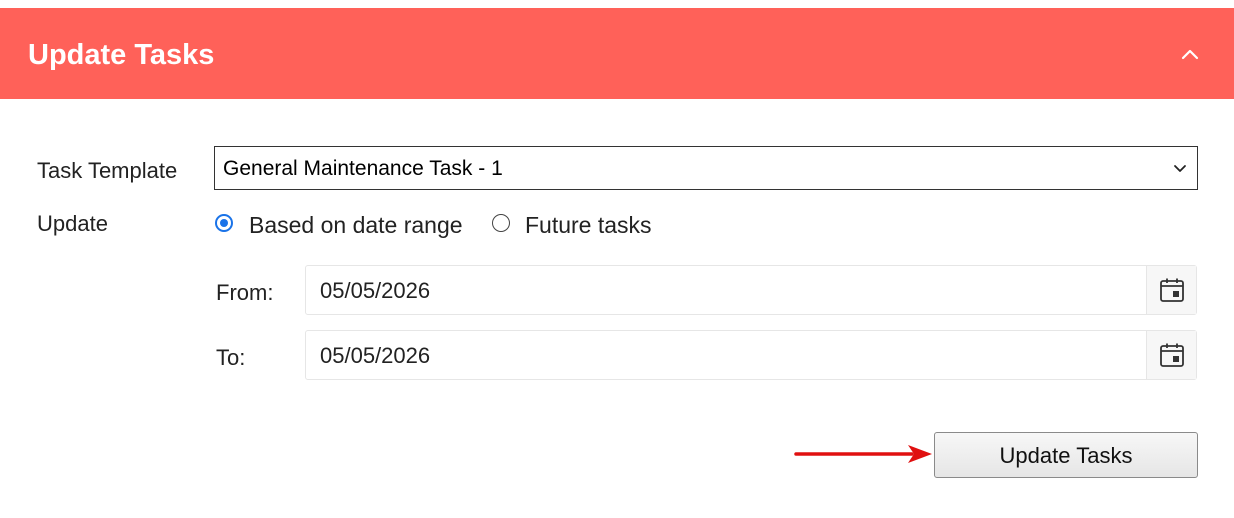 Image resolution: width=1234 pixels, height=518 pixels. What do you see at coordinates (1180, 168) in the screenshot?
I see `chevron-down-icon` at bounding box center [1180, 168].